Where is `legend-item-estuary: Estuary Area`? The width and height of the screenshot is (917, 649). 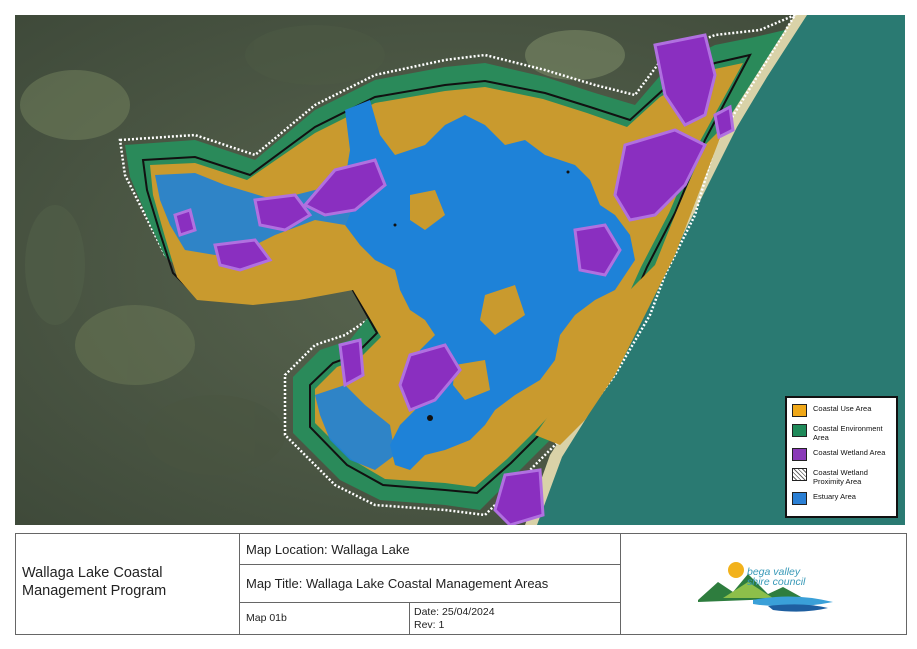 legend-item-estuary: Estuary Area is located at coordinates (842, 498).